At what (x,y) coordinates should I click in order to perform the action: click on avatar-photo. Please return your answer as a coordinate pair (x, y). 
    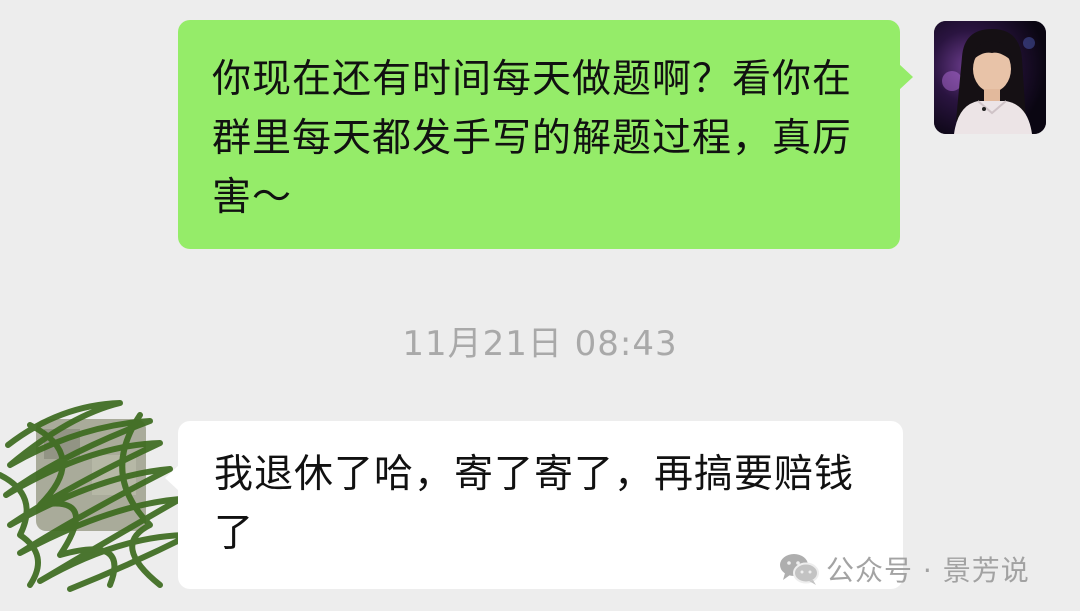
    Looking at the image, I should click on (990, 77).